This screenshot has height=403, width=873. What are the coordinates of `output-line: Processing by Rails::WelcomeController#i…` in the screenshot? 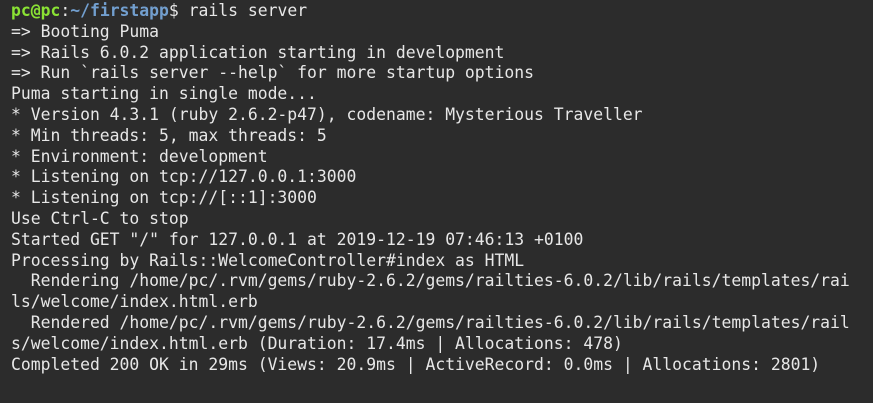 It's located at (268, 260).